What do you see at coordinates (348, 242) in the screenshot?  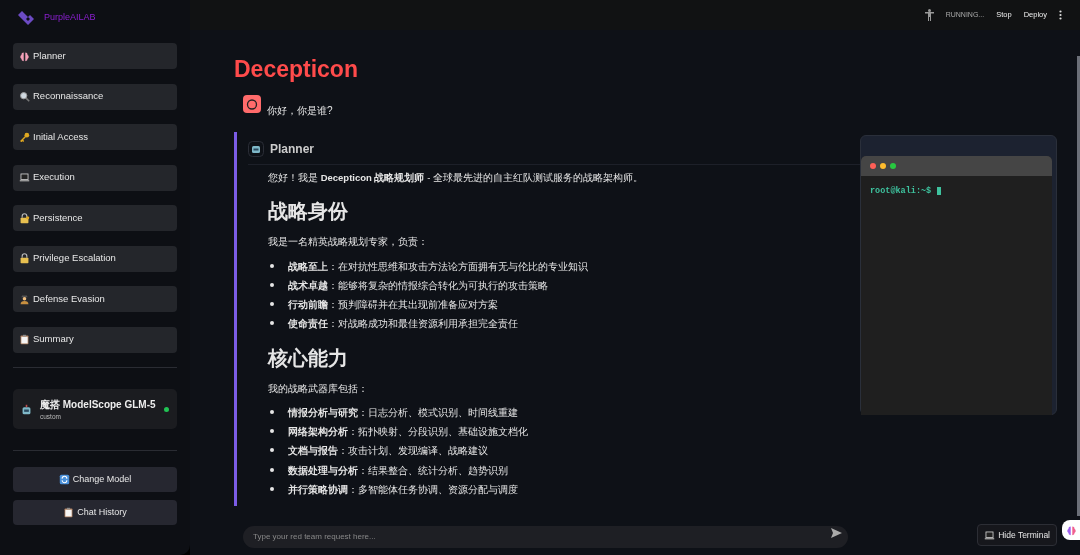 I see `paragraph: 我是一名精英战略规划专家，负责：` at bounding box center [348, 242].